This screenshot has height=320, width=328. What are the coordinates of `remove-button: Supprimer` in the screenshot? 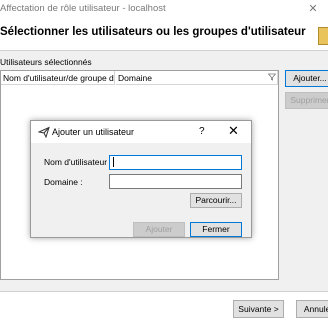 It's located at (306, 100).